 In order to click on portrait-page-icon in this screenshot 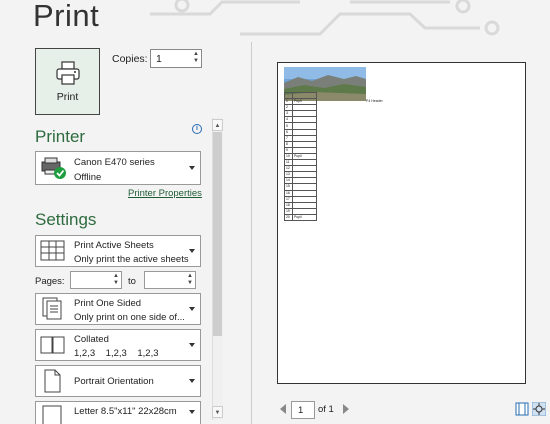, I will do `click(52, 381)`.